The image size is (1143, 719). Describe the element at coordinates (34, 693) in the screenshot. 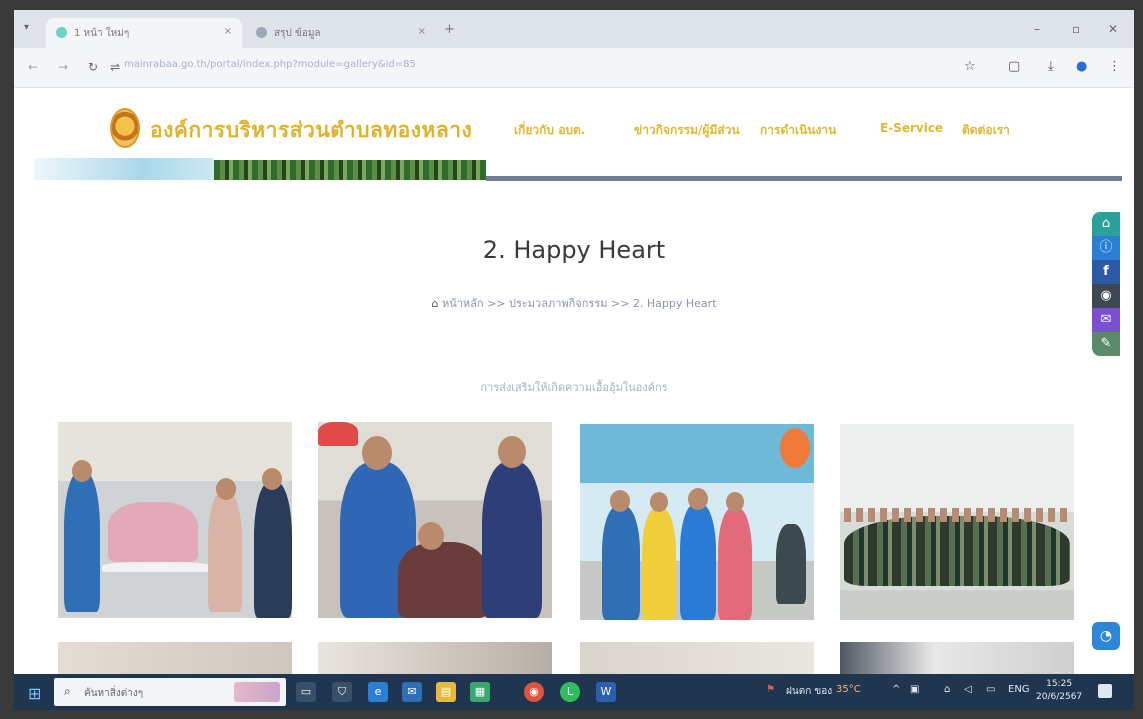

I see `windows-start-icon: ⊞` at that location.